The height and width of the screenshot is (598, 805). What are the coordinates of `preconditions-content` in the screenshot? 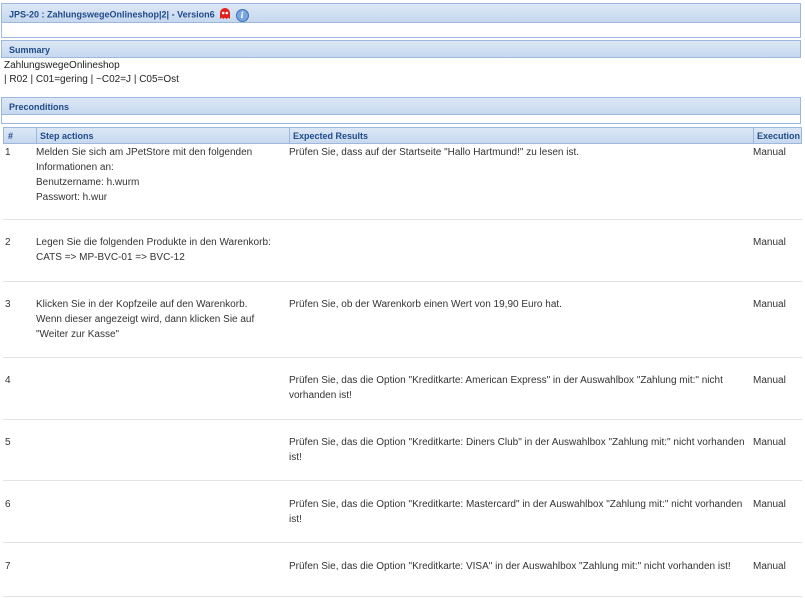 It's located at (401, 119).